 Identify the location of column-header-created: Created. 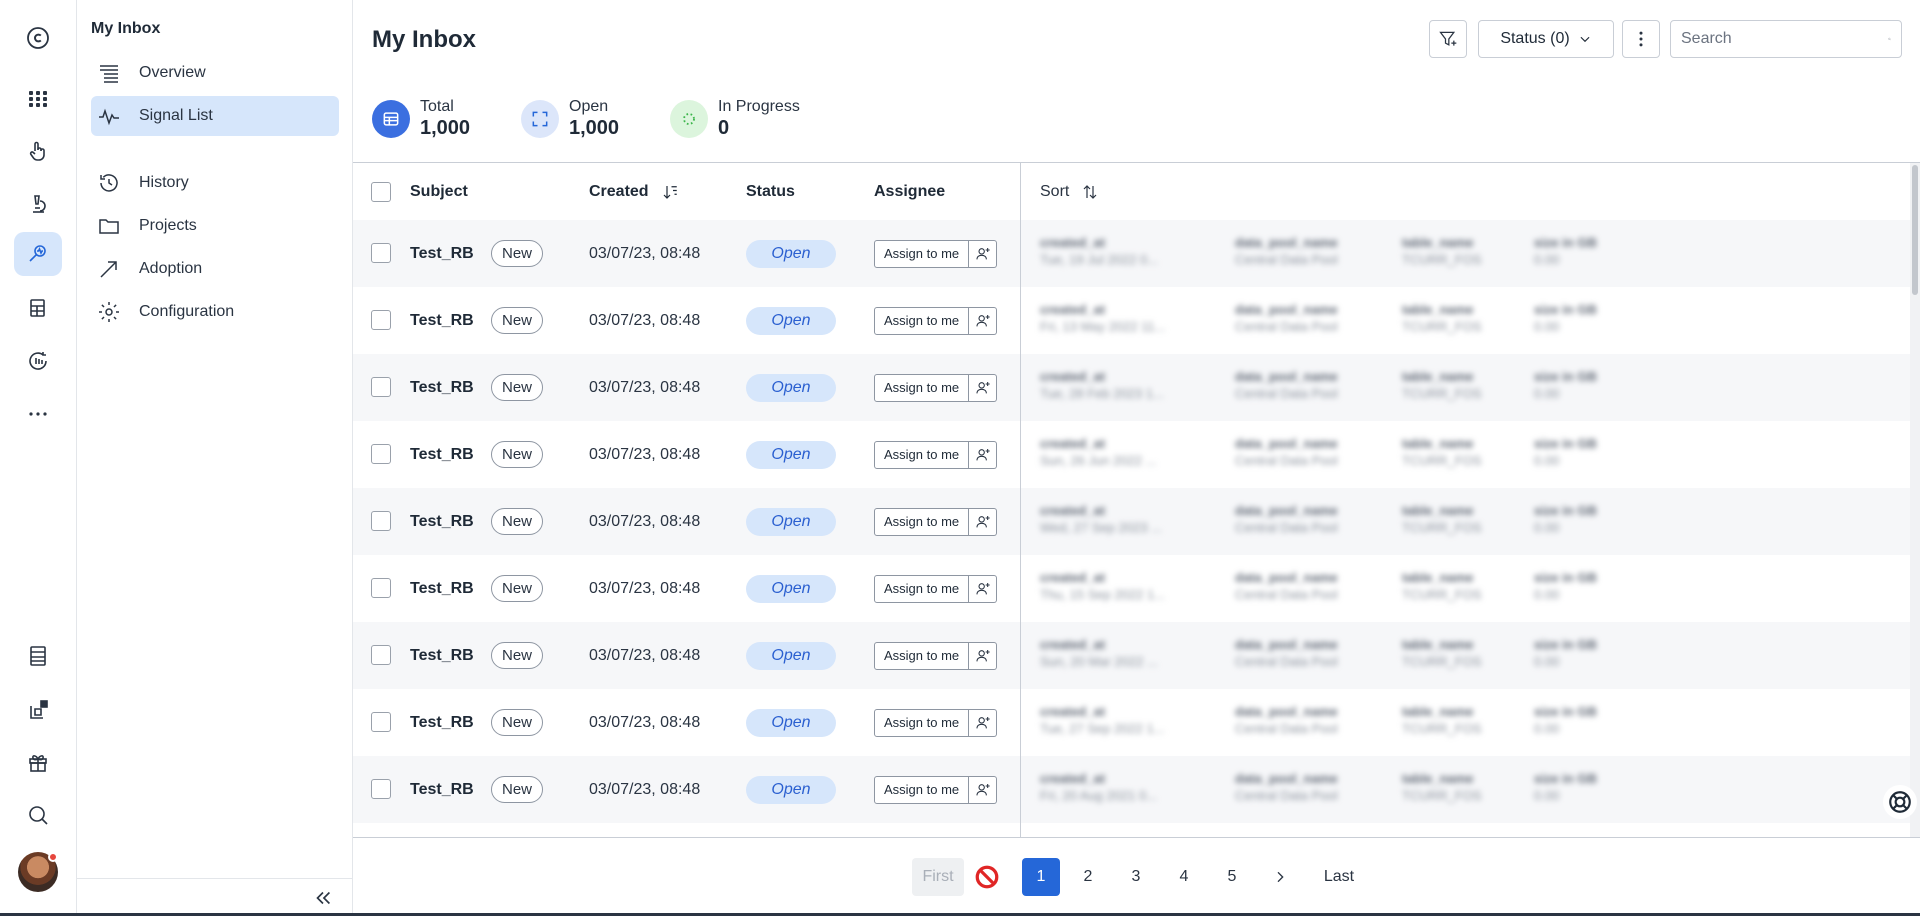
(634, 192).